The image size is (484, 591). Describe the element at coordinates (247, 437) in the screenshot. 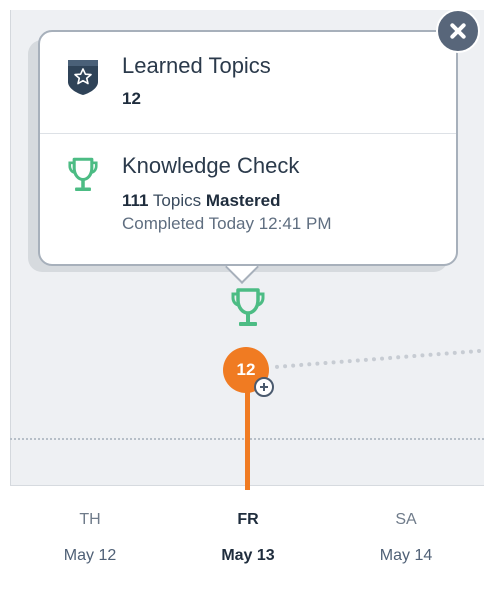

I see `day-progress-stem` at that location.